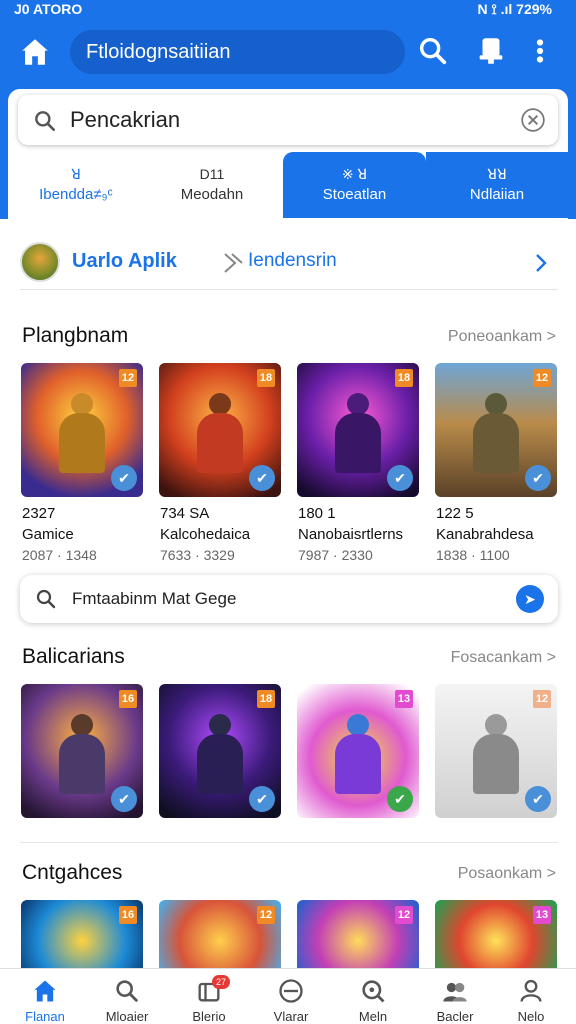 This screenshot has width=576, height=1024. Describe the element at coordinates (373, 1016) in the screenshot. I see `nav-label: Meln` at that location.